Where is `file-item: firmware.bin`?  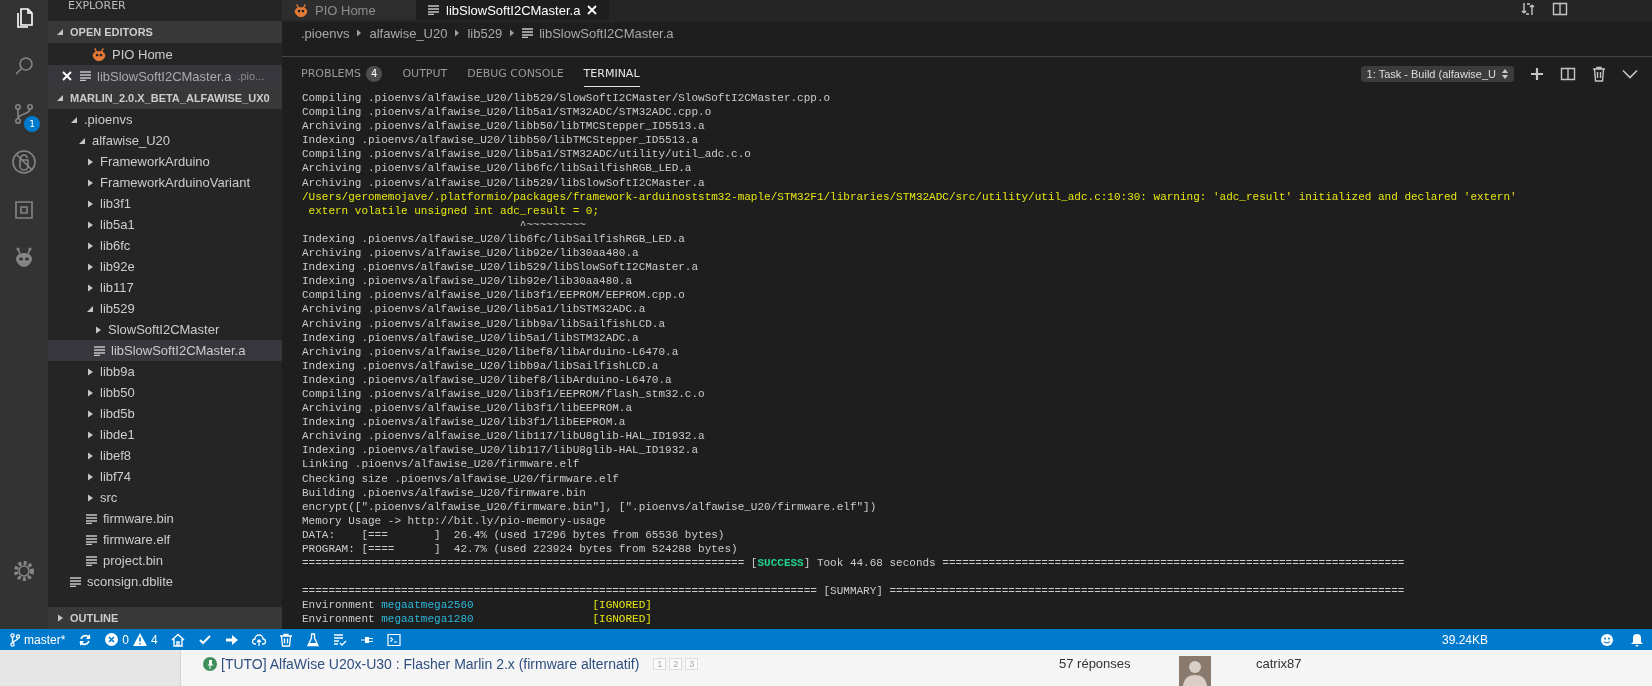 file-item: firmware.bin is located at coordinates (165, 518).